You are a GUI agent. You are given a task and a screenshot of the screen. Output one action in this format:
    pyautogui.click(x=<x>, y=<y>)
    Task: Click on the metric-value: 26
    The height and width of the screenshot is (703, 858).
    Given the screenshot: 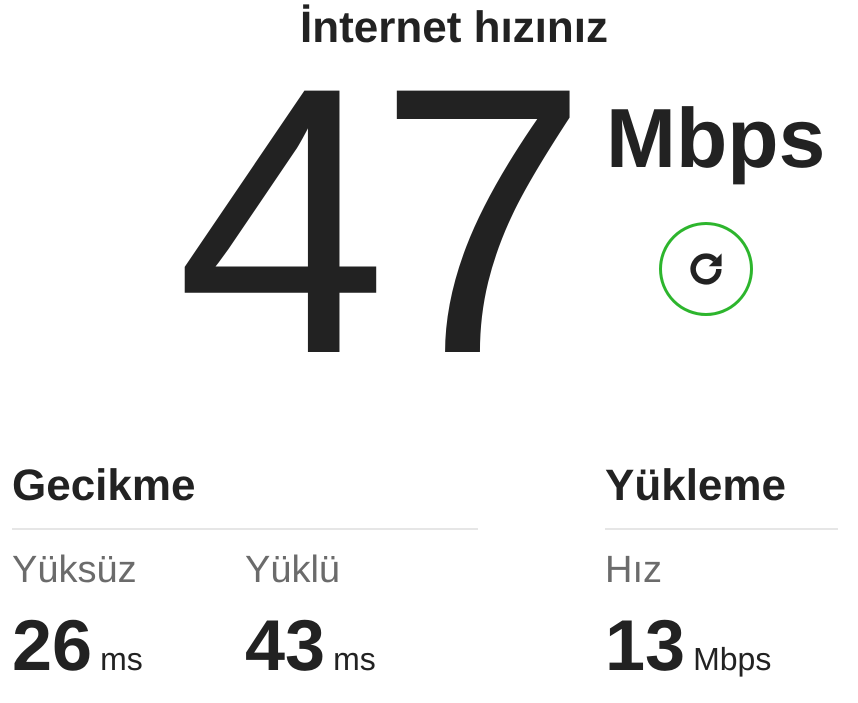 What is the action you would take?
    pyautogui.click(x=52, y=646)
    